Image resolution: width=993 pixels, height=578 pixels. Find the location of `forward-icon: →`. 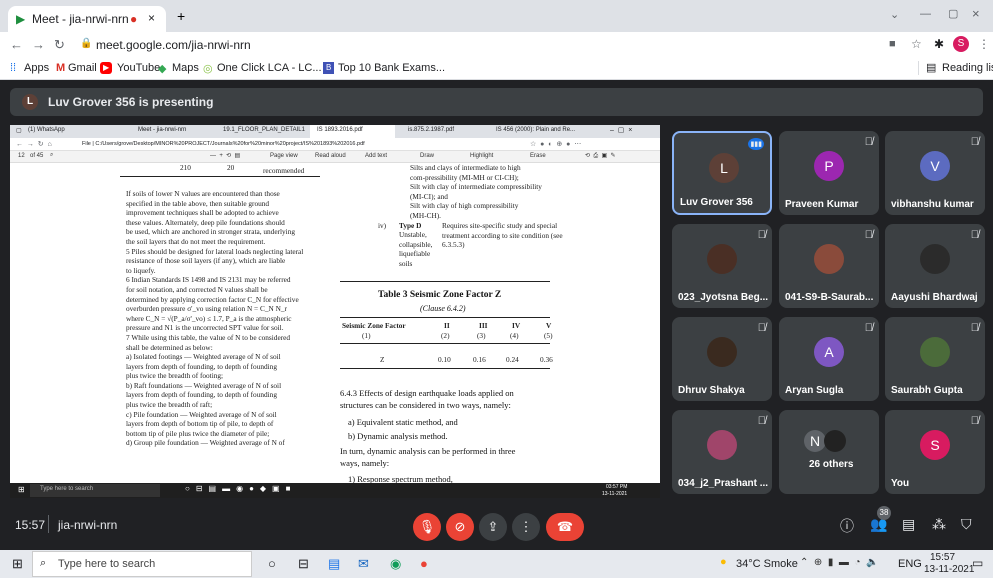

forward-icon: → is located at coordinates (38, 44).